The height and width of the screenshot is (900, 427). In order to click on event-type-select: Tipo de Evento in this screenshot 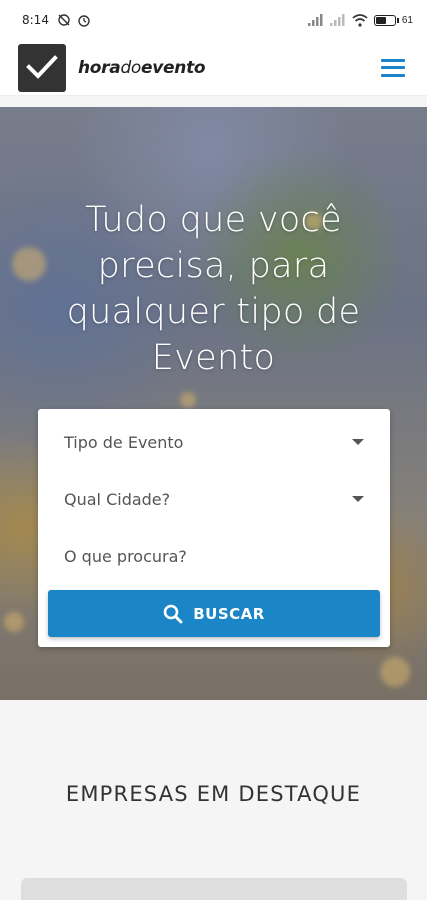, I will do `click(214, 442)`.